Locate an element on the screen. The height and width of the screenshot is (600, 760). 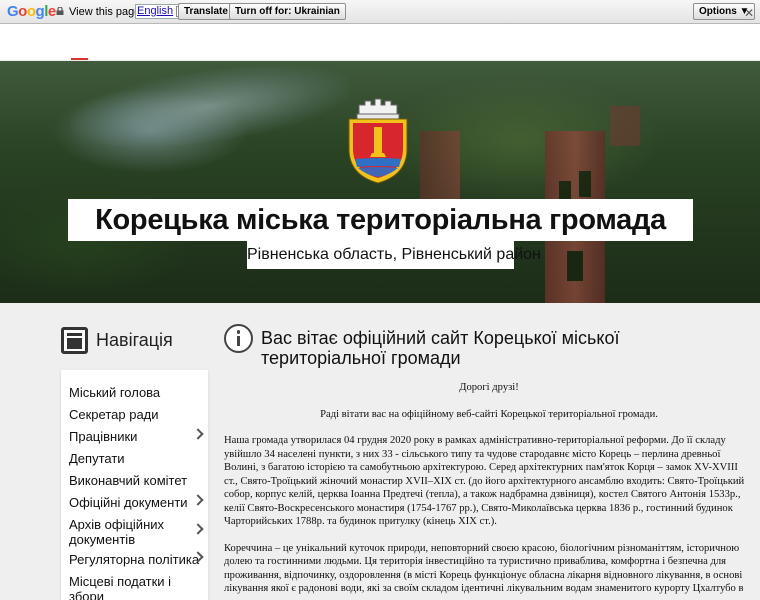
language-value: English is located at coordinates (155, 11).